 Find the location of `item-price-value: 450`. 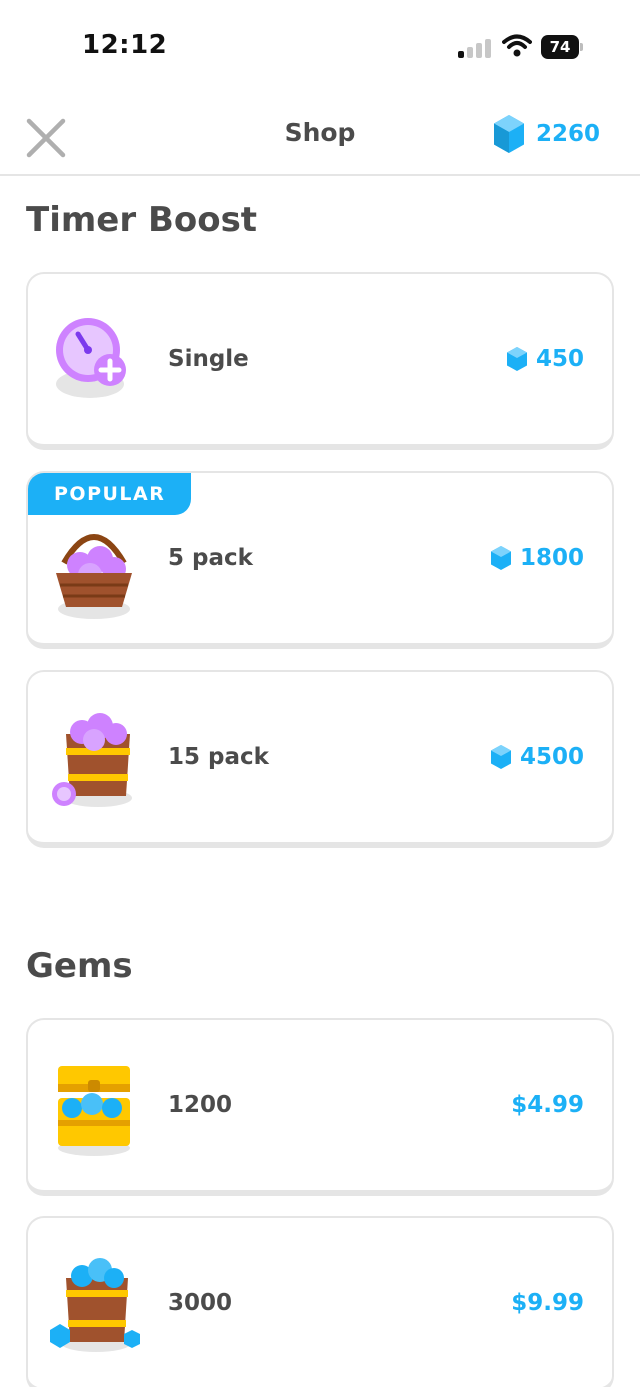

item-price-value: 450 is located at coordinates (559, 359).